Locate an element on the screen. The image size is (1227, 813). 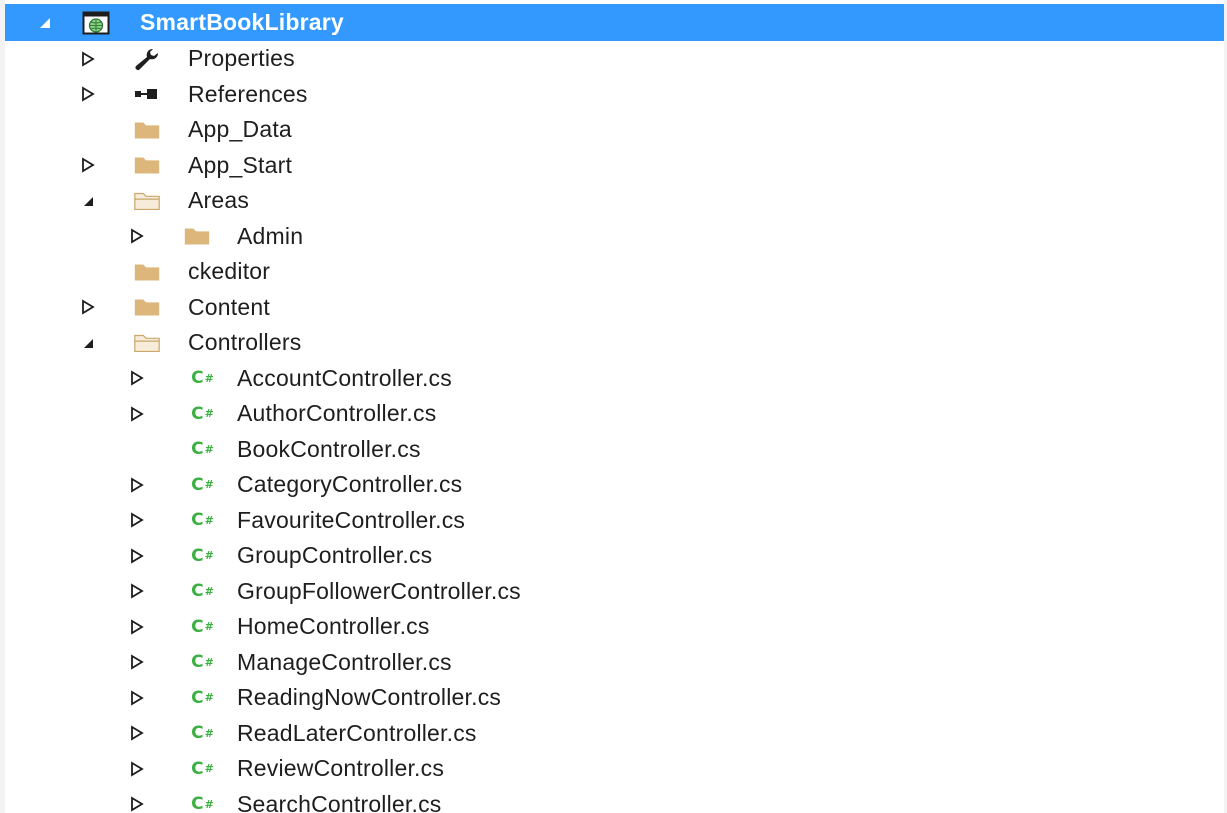
item-label: AuthorController.cs is located at coordinates (337, 413).